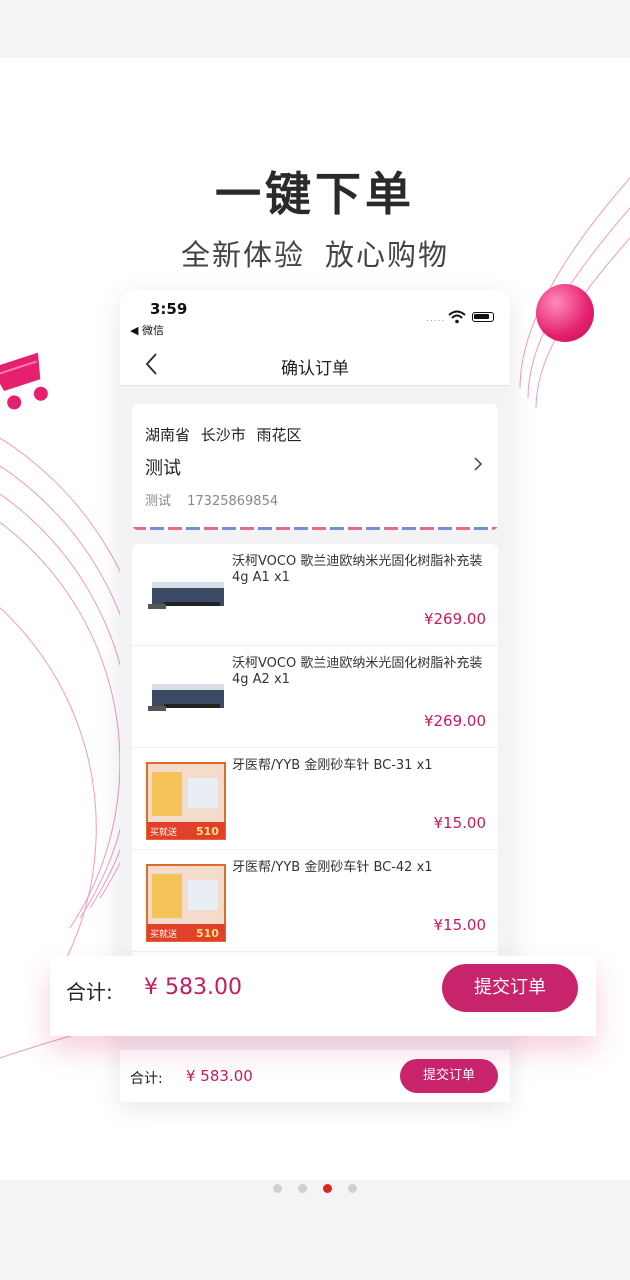 The width and height of the screenshot is (630, 1280). I want to click on subline: 全新体验 放心购物, so click(315, 253).